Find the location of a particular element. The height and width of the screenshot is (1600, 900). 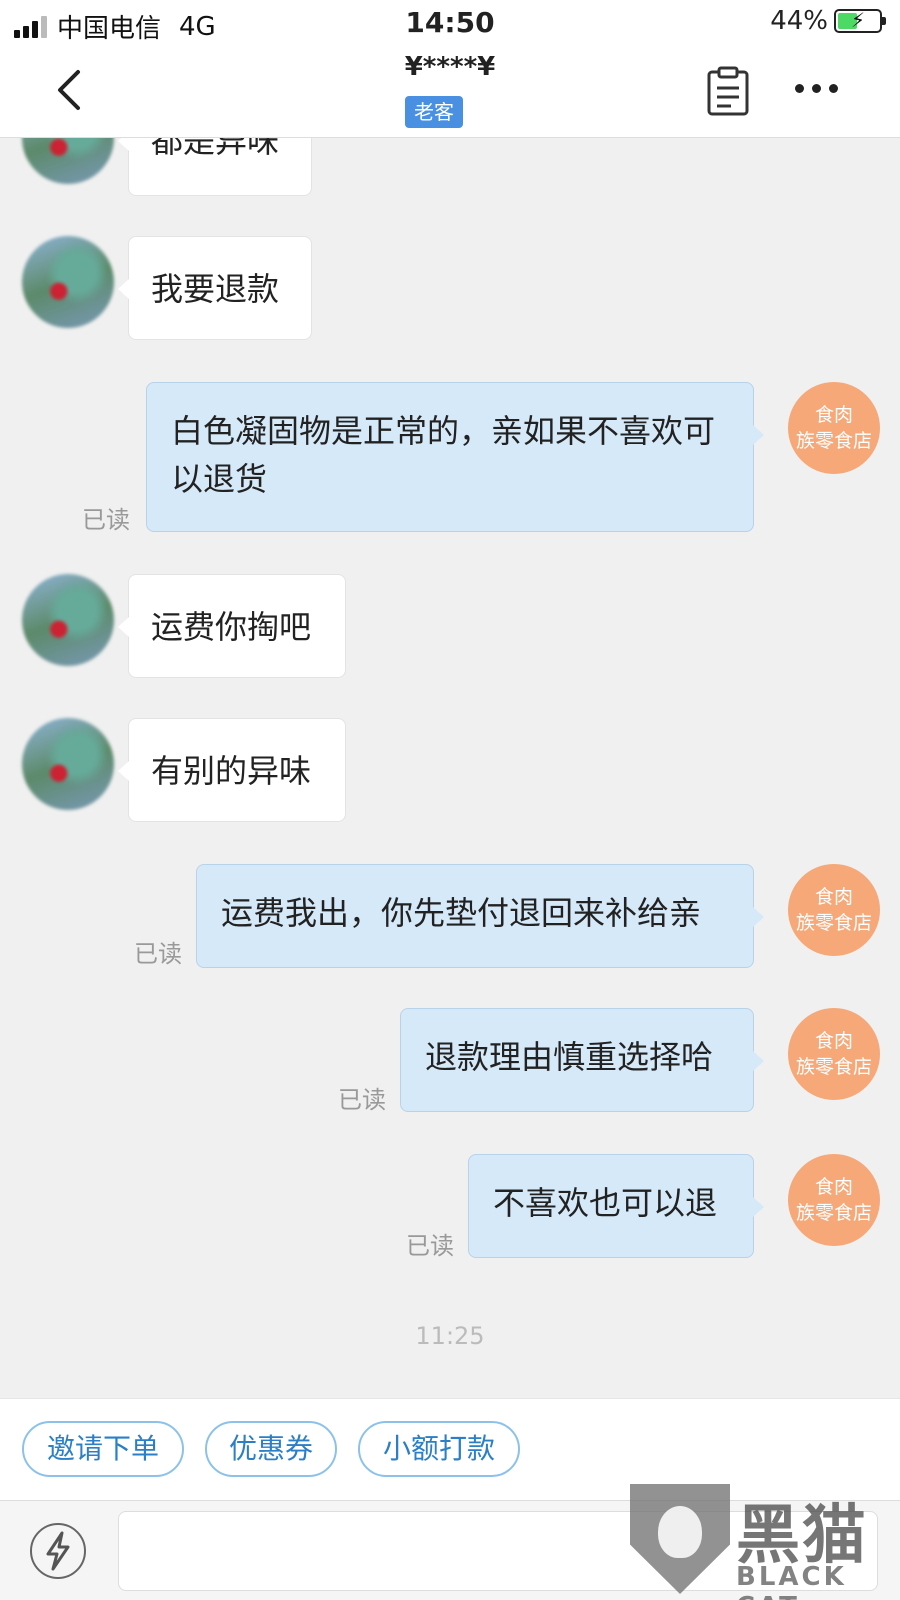

message-bubble-outgoing: 白色凝固物是正常的，亲如果不喜欢可以退货 is located at coordinates (455, 457).